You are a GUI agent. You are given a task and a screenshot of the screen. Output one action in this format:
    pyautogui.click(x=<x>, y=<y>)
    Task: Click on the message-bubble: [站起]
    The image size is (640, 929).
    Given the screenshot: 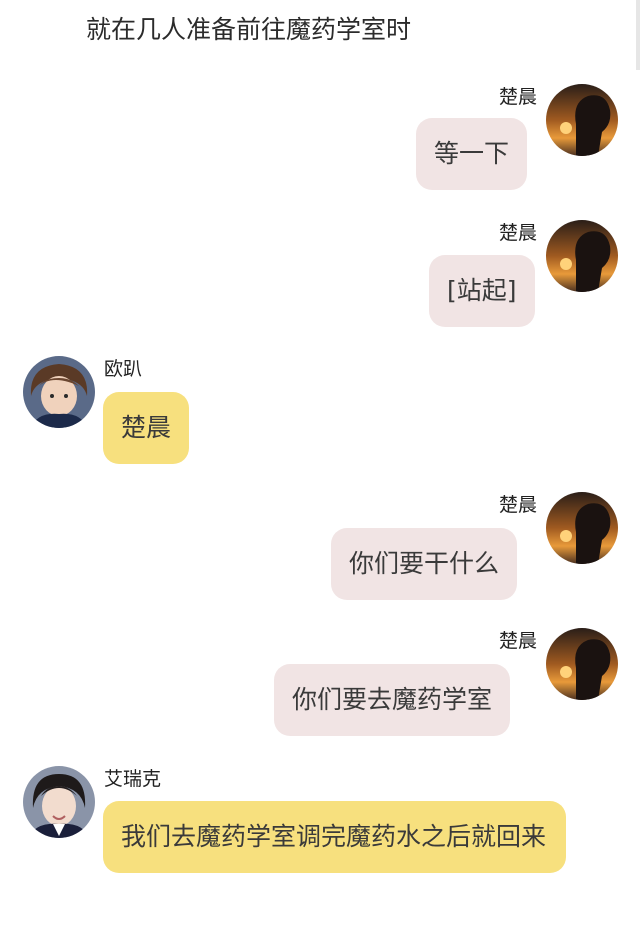 What is the action you would take?
    pyautogui.click(x=482, y=291)
    